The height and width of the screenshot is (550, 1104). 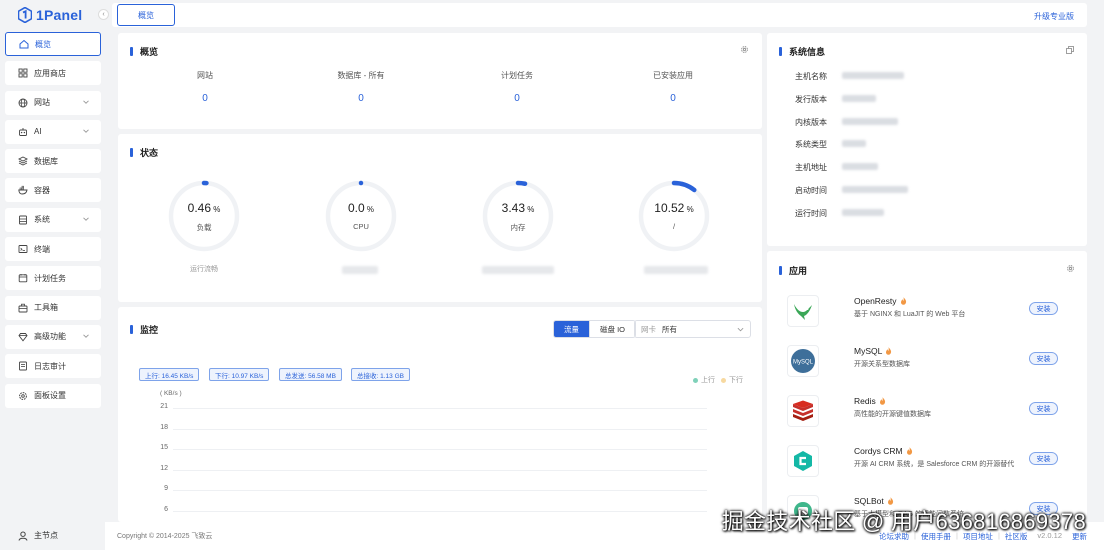 What do you see at coordinates (165, 536) in the screenshot?
I see `copyright-text: Copyright © 2014-2025 飞致云` at bounding box center [165, 536].